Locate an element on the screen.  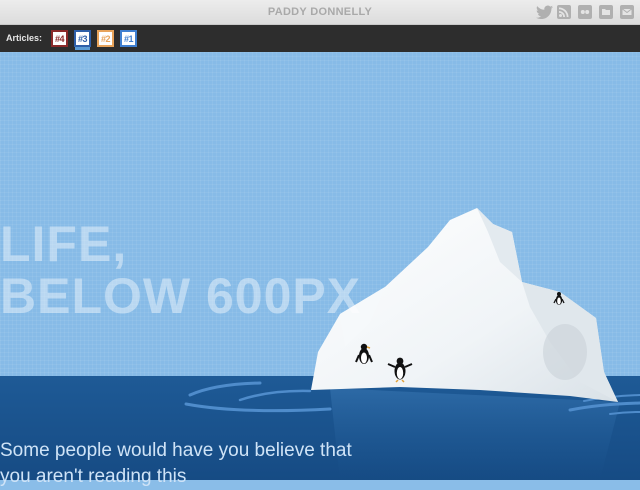
headline-line-1: LIFE, is located at coordinates (64, 244).